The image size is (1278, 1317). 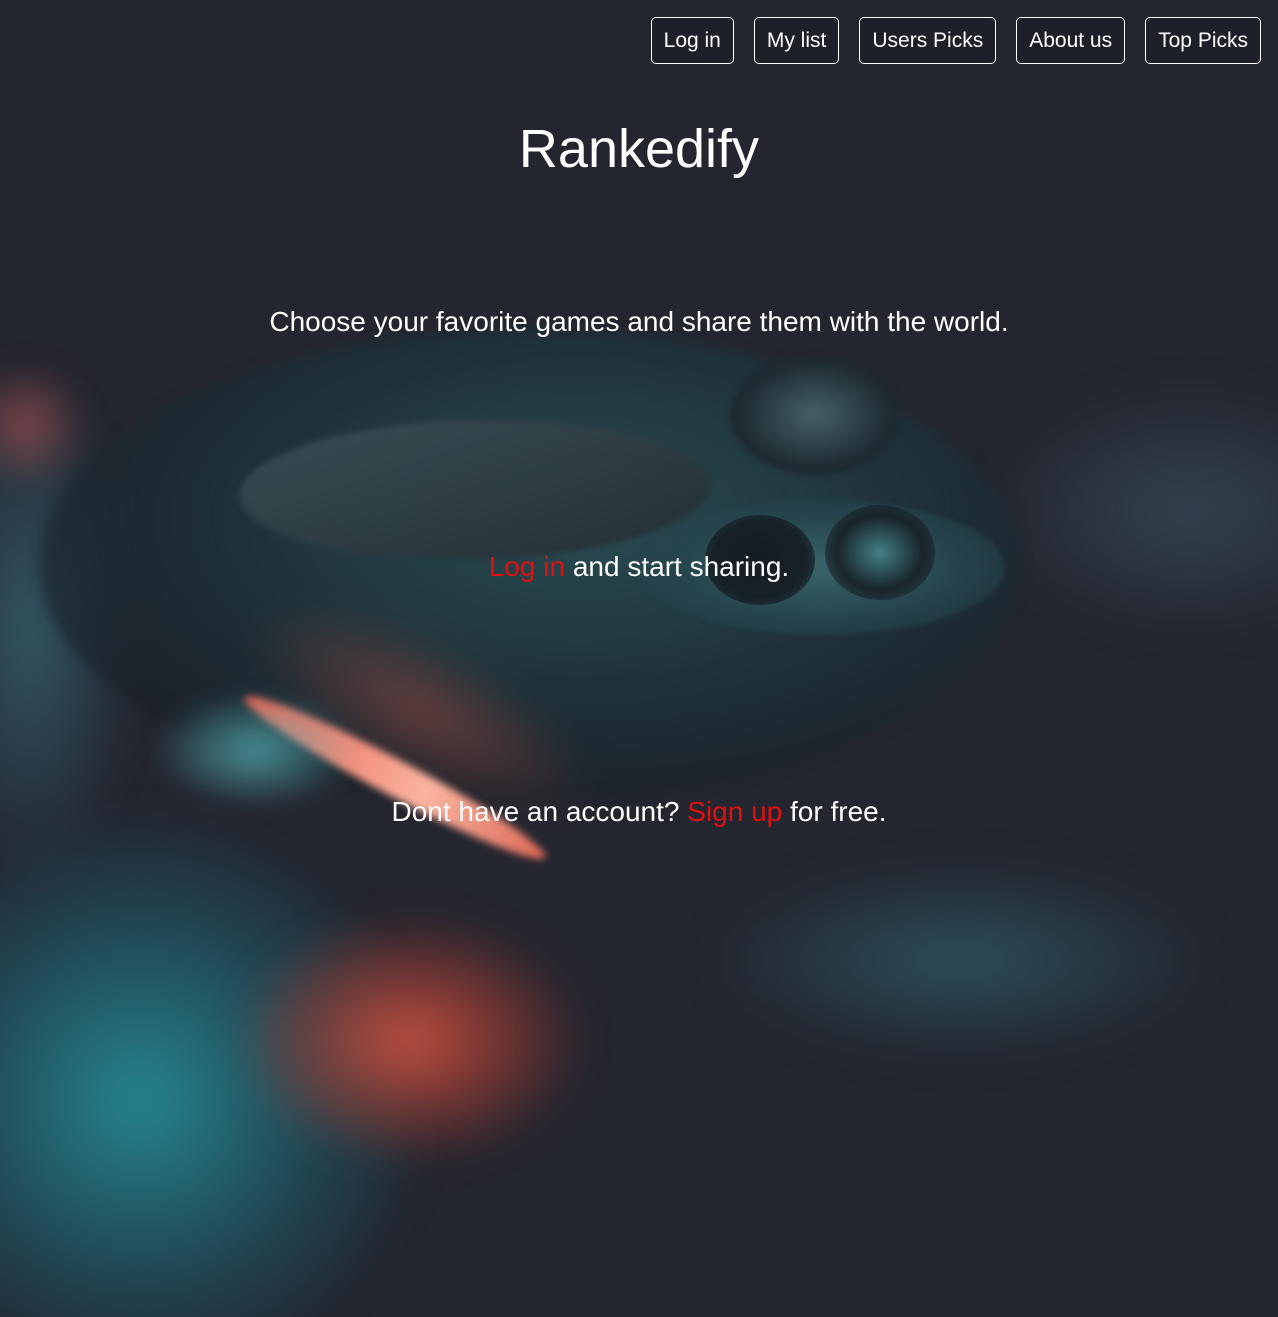 What do you see at coordinates (796, 40) in the screenshot?
I see `nav-my-list-button: My list` at bounding box center [796, 40].